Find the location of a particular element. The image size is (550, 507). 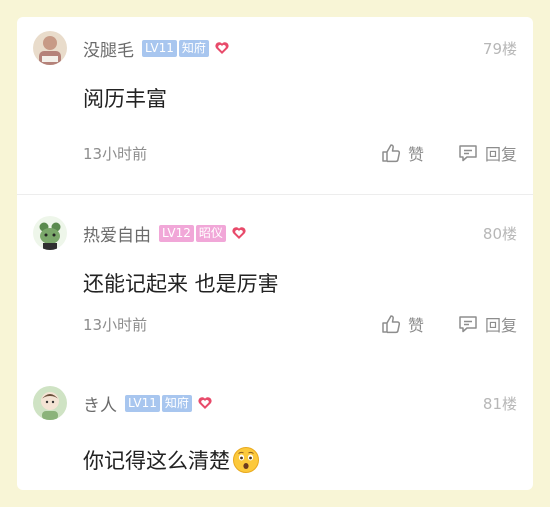

username: 没腿毛 is located at coordinates (108, 48).